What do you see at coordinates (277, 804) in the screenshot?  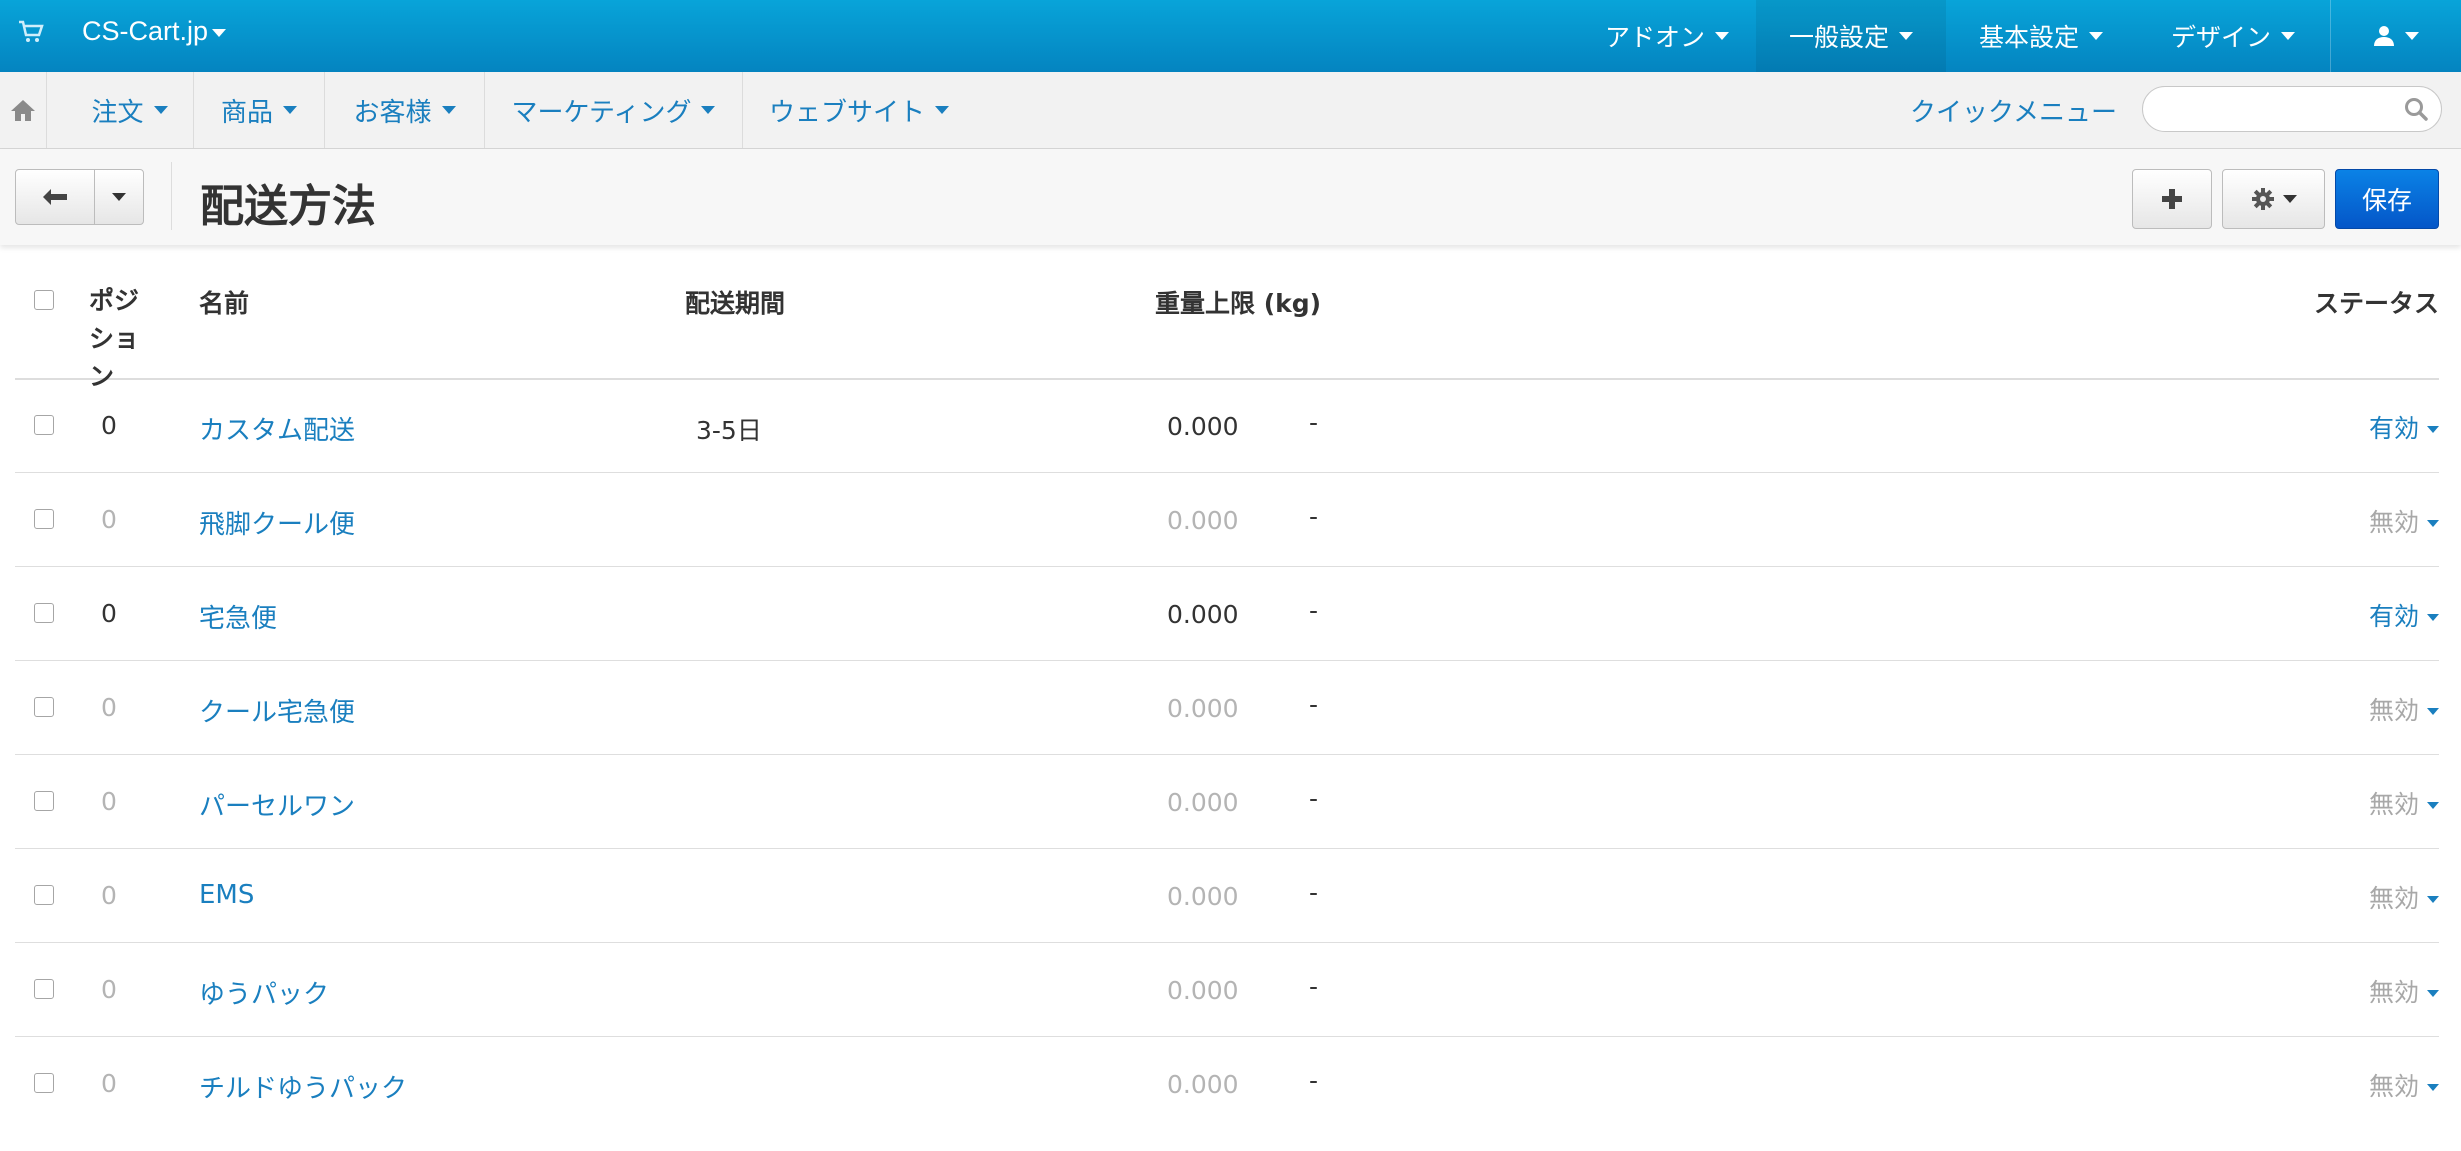 I see `shipping-name-link: パーセルワン` at bounding box center [277, 804].